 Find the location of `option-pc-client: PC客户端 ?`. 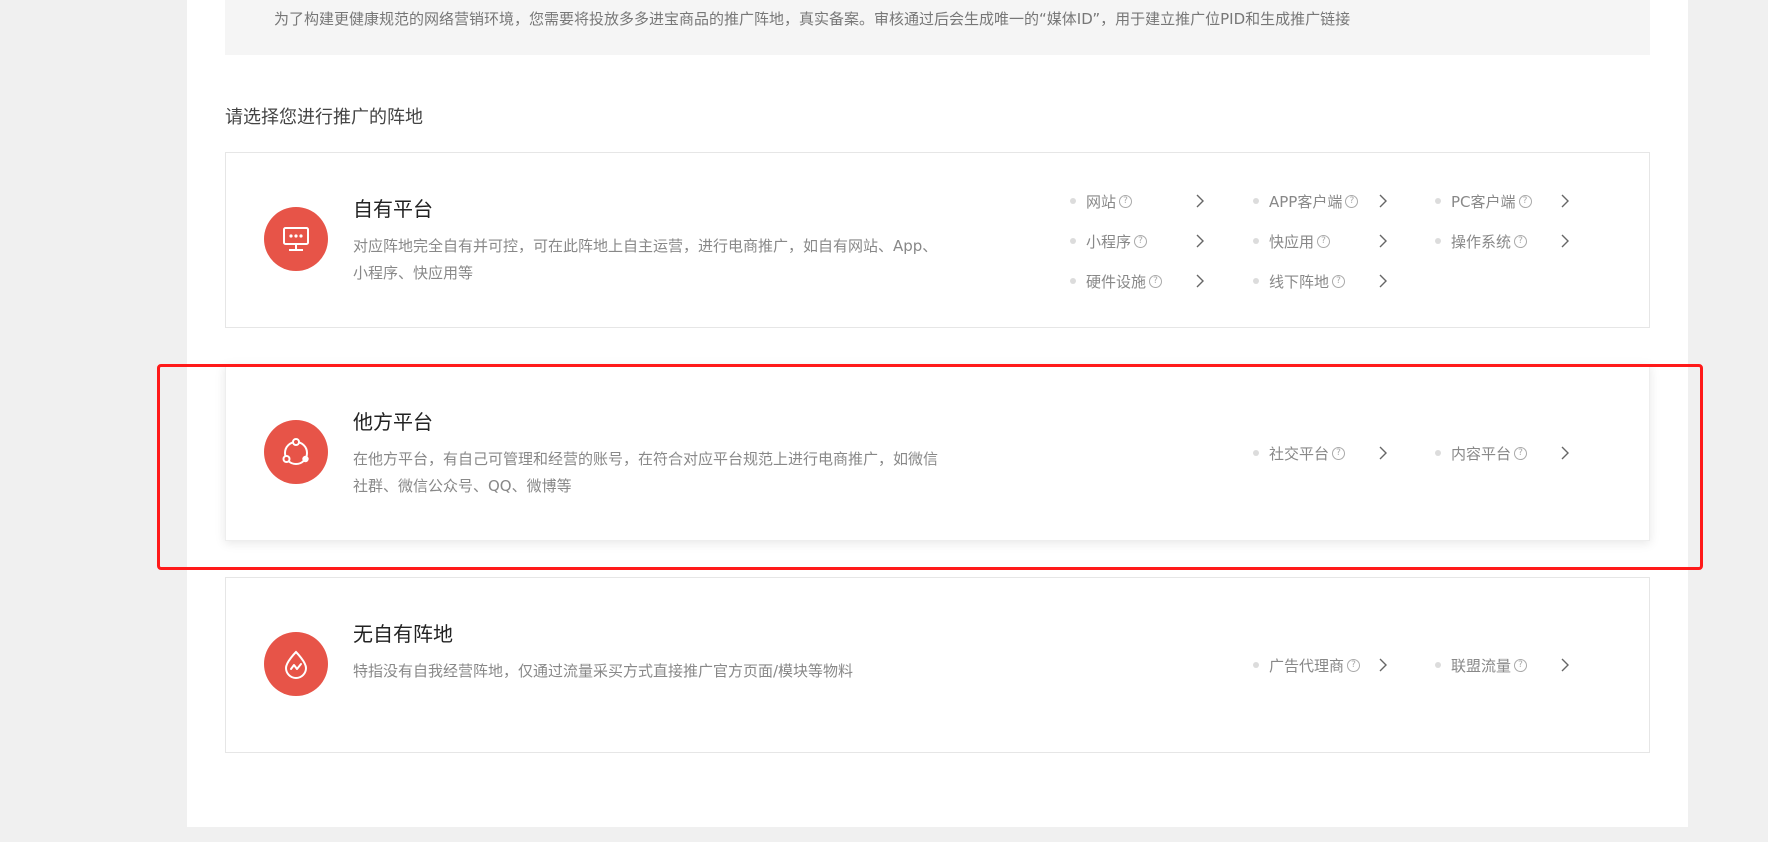

option-pc-client: PC客户端 ? is located at coordinates (1510, 201).